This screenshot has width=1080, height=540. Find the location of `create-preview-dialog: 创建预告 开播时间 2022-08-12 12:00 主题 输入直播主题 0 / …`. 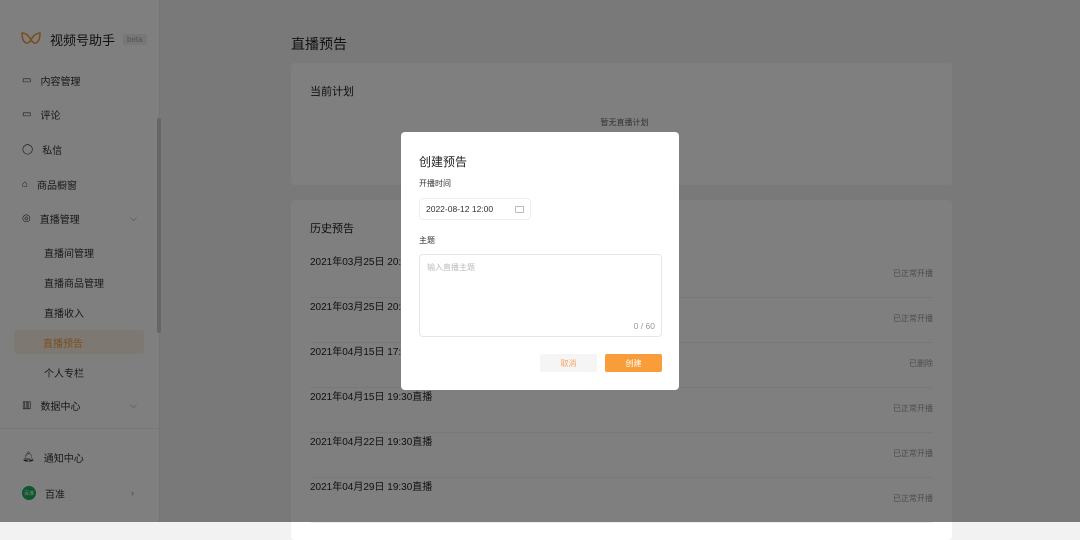

create-preview-dialog: 创建预告 开播时间 2022-08-12 12:00 主题 输入直播主题 0 / … is located at coordinates (540, 261).